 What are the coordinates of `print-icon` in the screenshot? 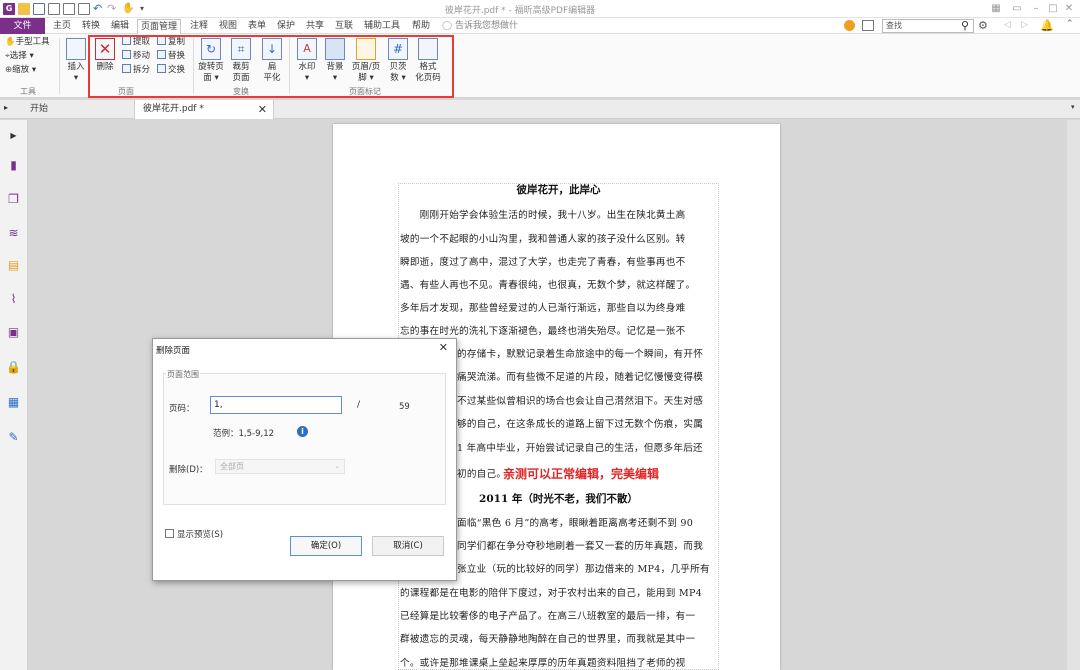 It's located at (54, 9).